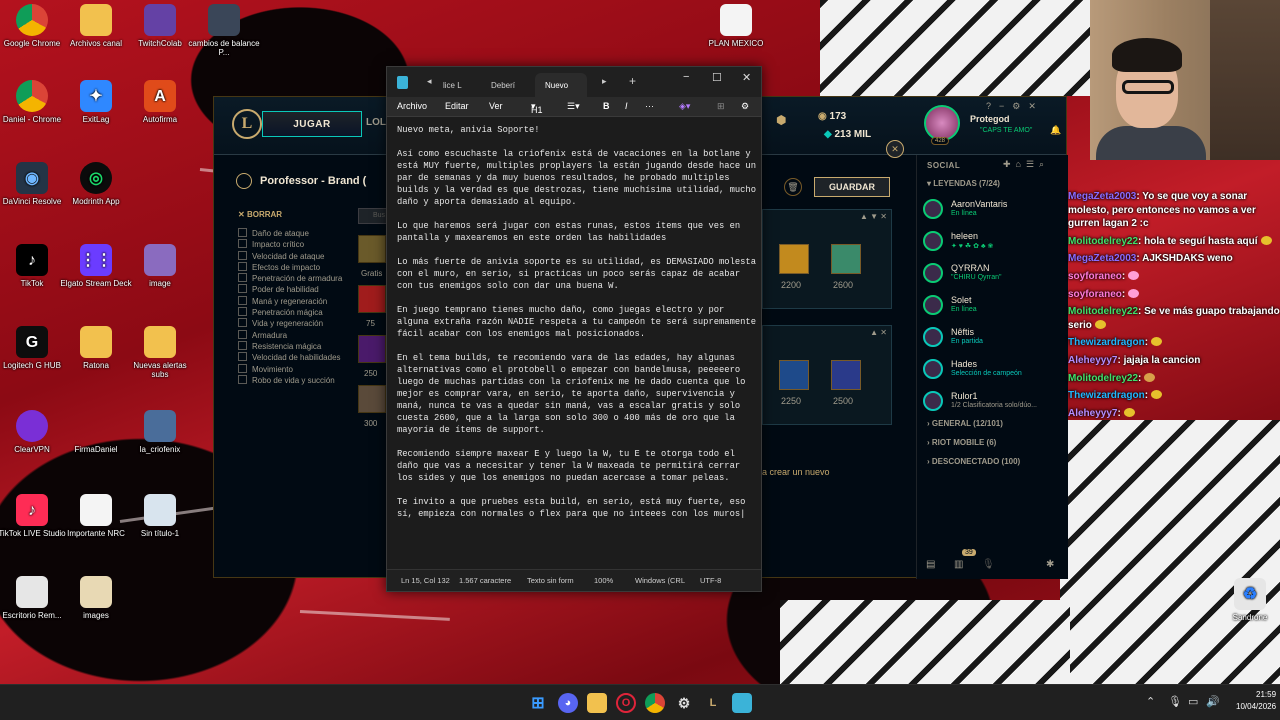  I want to click on desktop-icon-twitchcolab: TwitchColab, so click(160, 26).